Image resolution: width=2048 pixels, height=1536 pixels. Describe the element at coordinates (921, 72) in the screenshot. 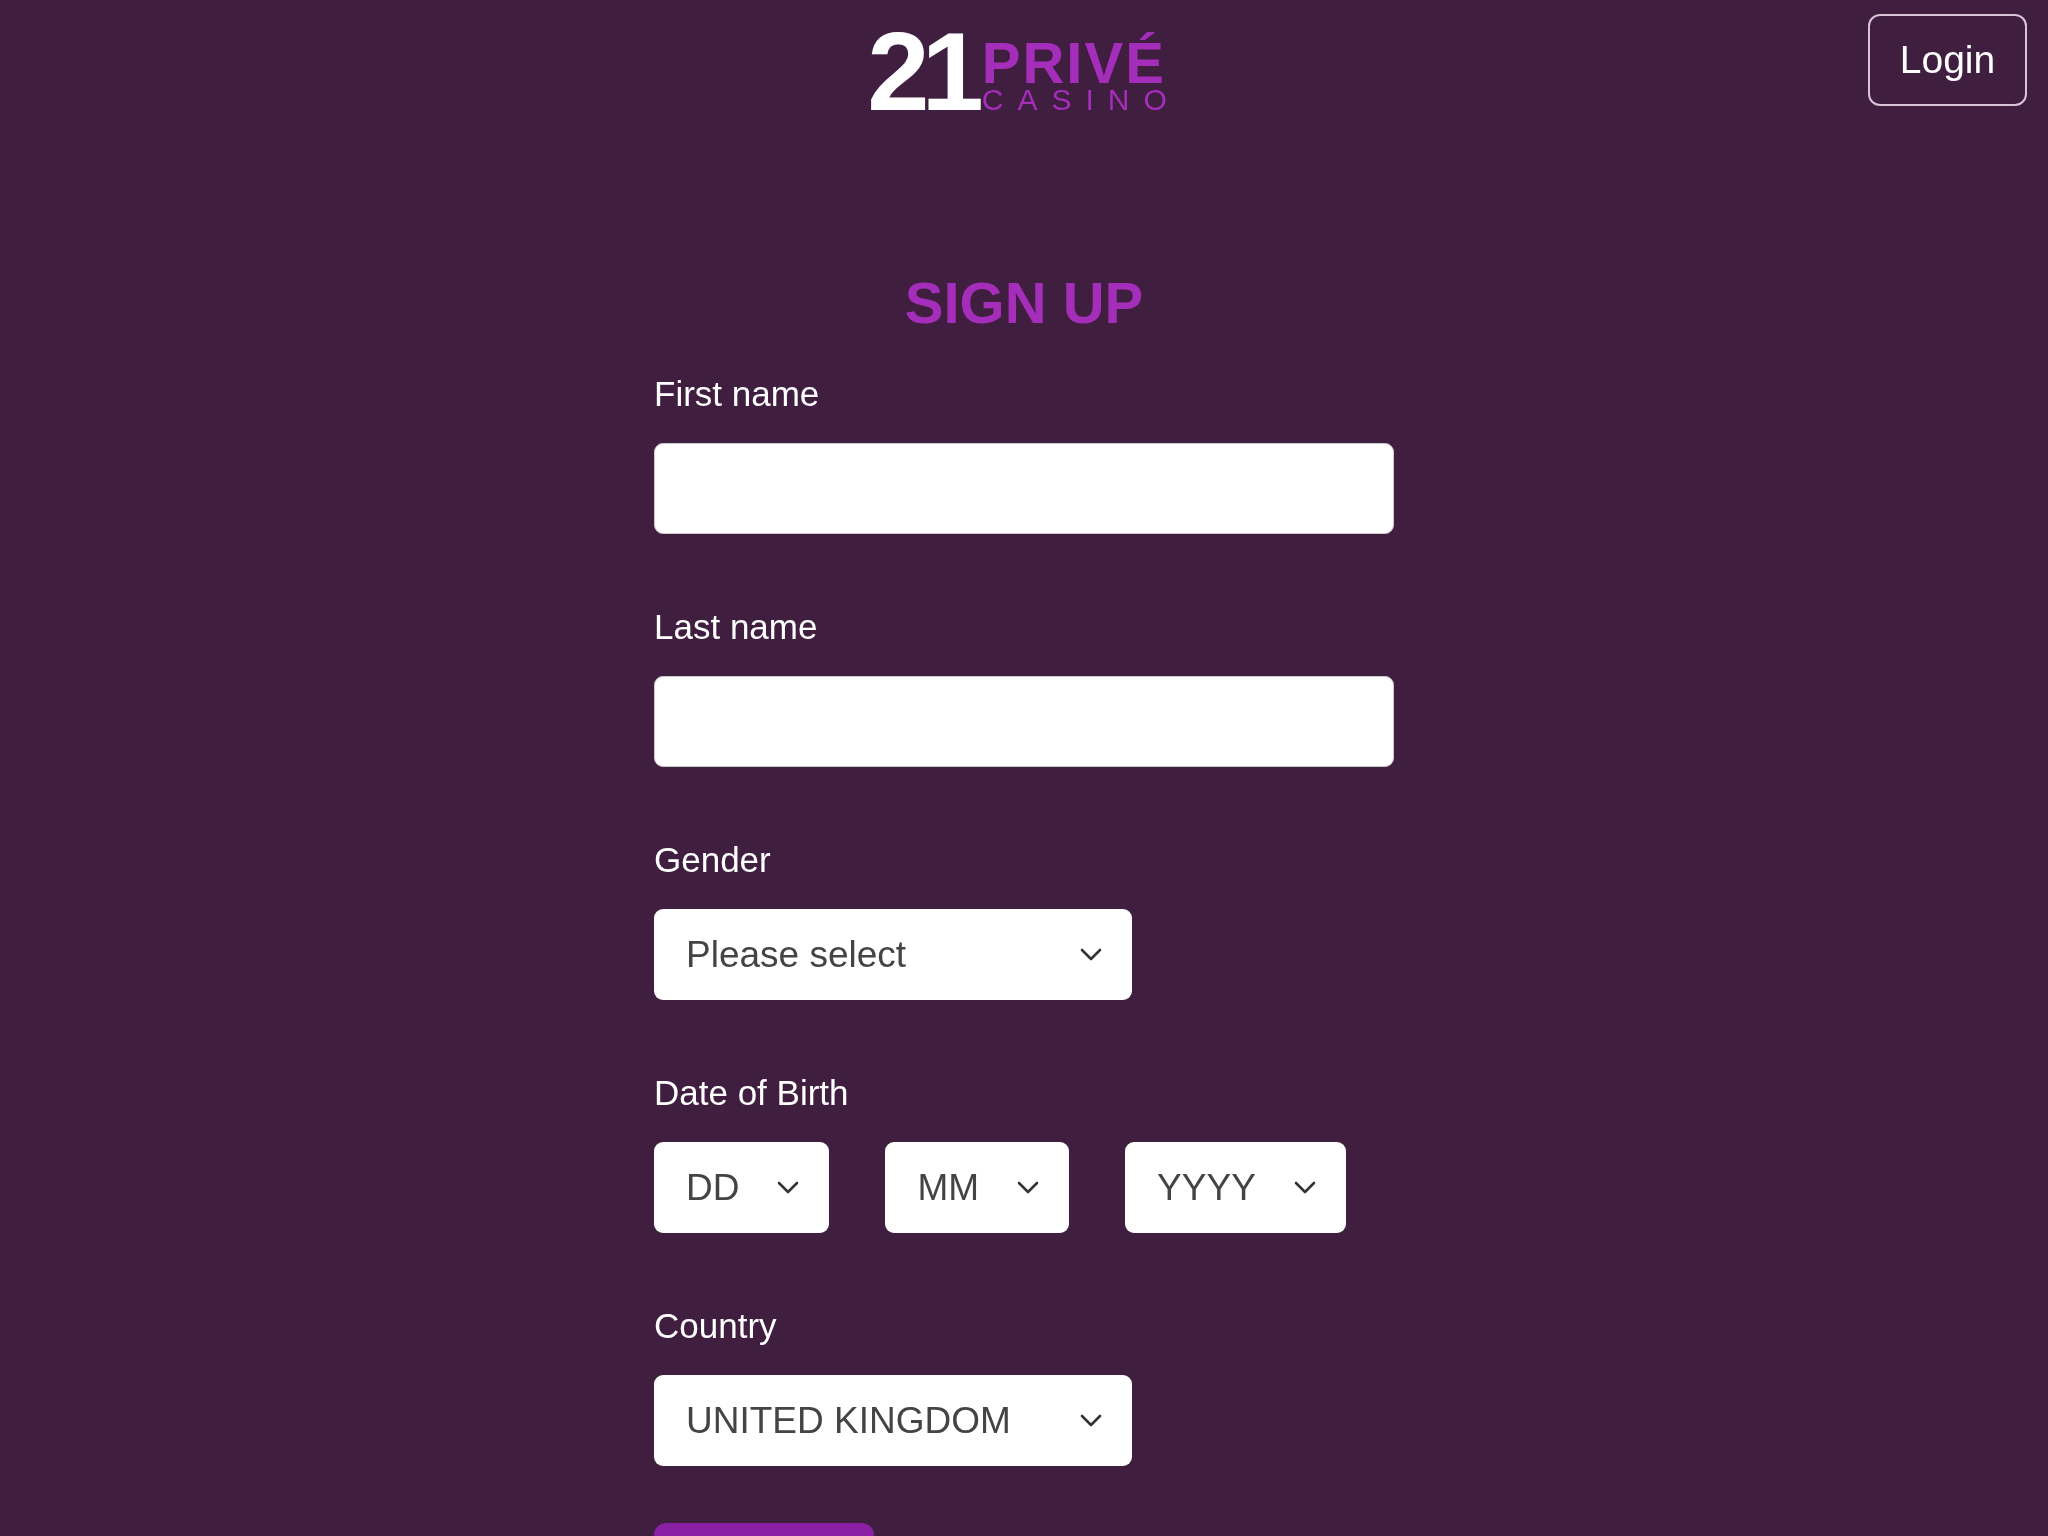

I see `logo-number: 21` at that location.